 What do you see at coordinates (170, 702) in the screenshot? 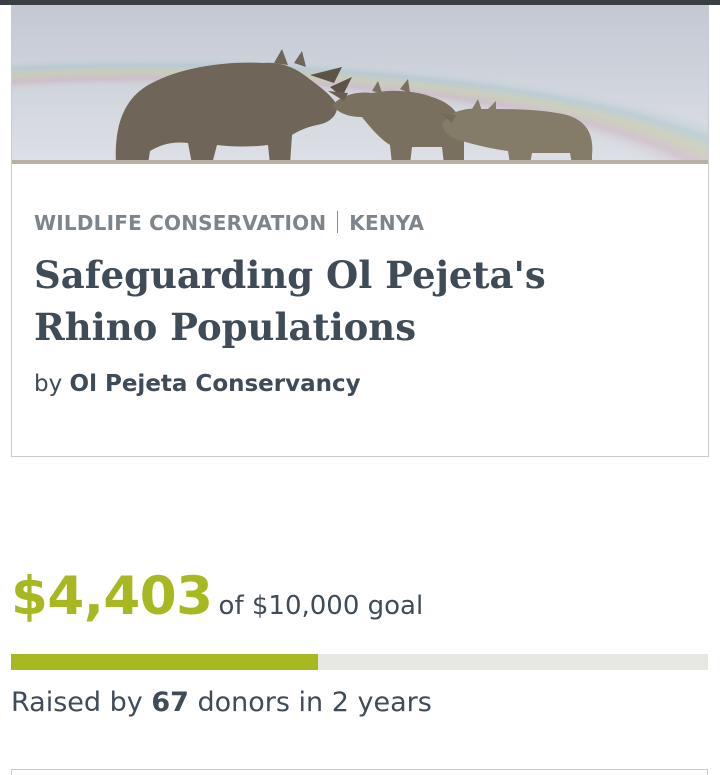
I see `donor-count: 67` at bounding box center [170, 702].